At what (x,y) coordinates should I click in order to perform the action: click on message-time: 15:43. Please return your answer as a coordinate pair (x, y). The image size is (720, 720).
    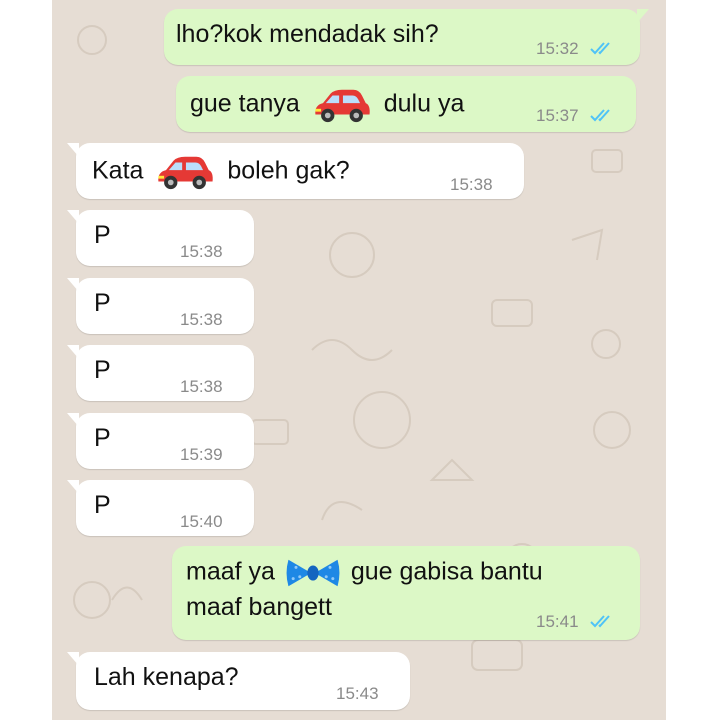
    Looking at the image, I should click on (357, 693).